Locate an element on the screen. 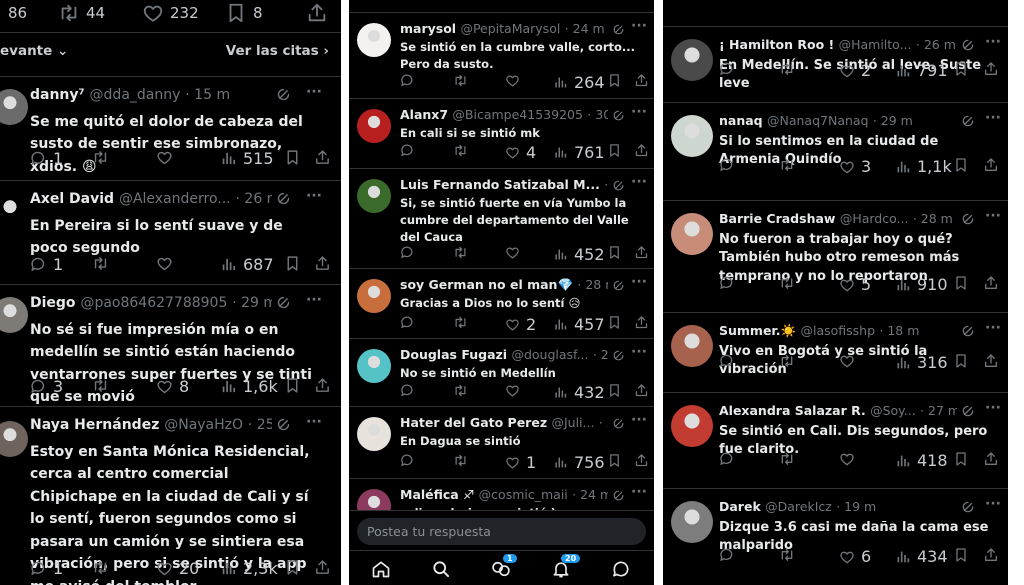 This screenshot has width=1024, height=585. display-name: marysol is located at coordinates (428, 28).